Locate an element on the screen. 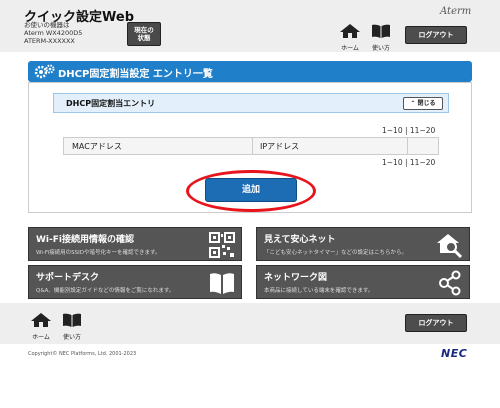 This screenshot has width=500, height=408. home-nav: ホーム is located at coordinates (350, 37).